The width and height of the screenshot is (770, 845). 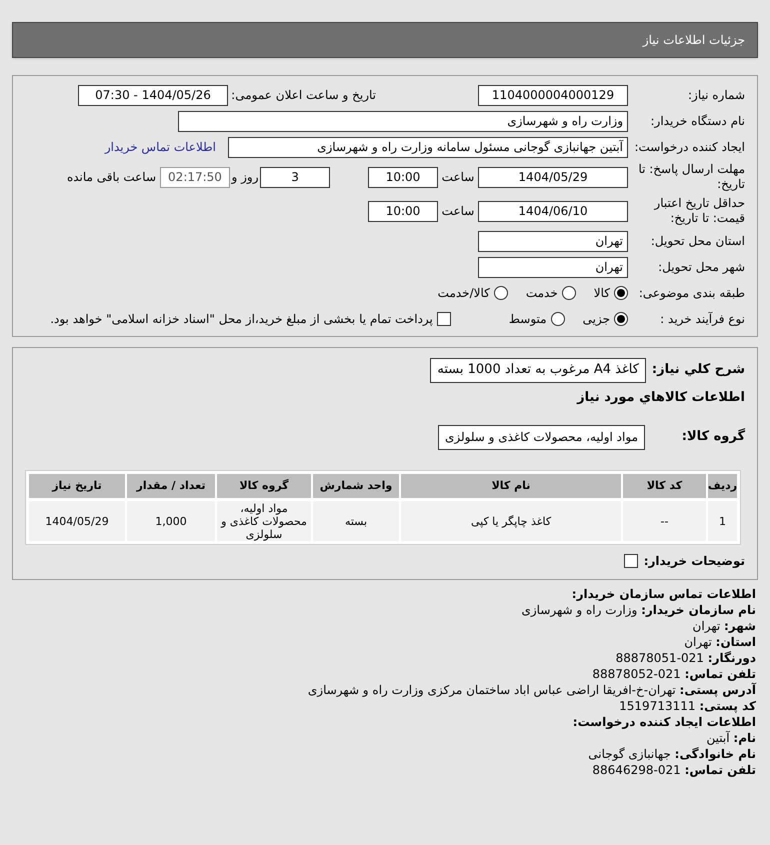 I want to click on field-label: نام دستگاه خریدار:, so click(x=697, y=121).